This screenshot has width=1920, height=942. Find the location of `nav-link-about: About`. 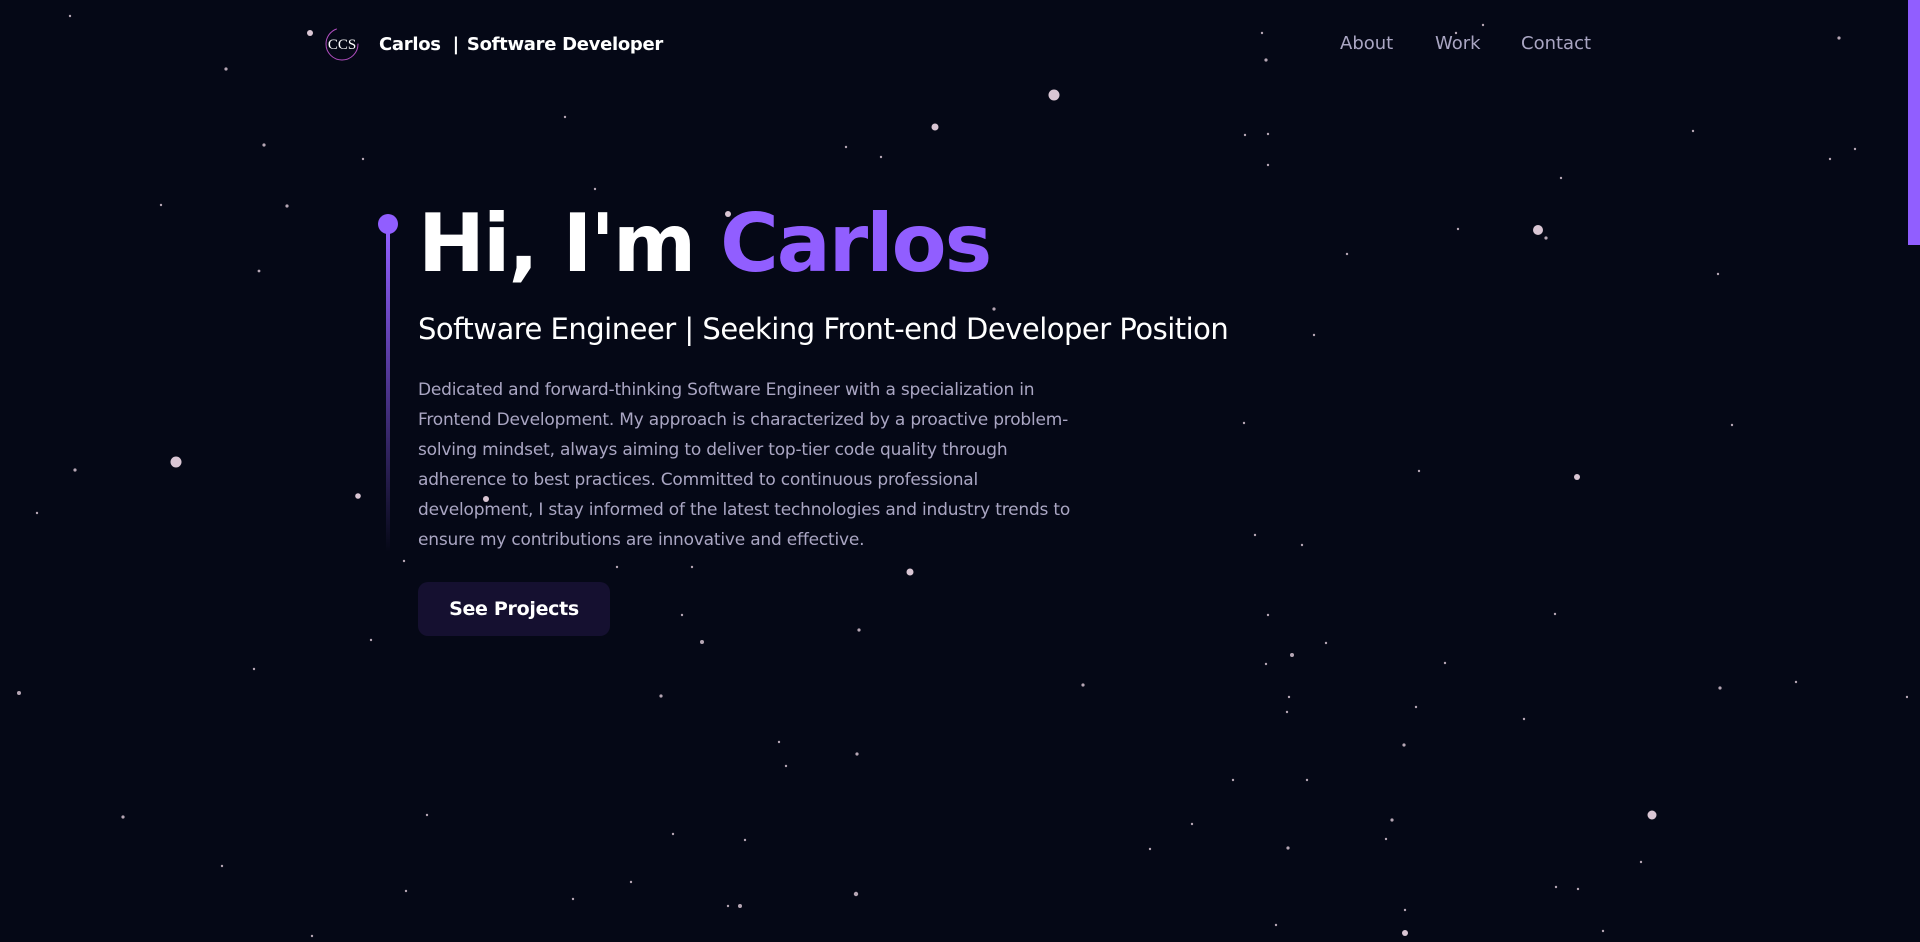

nav-link-about: About is located at coordinates (1366, 43).